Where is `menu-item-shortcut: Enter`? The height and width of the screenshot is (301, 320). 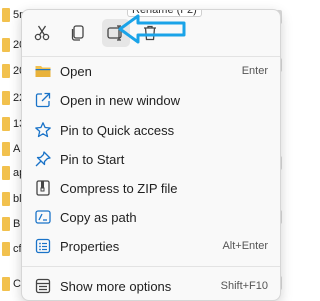 menu-item-shortcut: Enter is located at coordinates (254, 71).